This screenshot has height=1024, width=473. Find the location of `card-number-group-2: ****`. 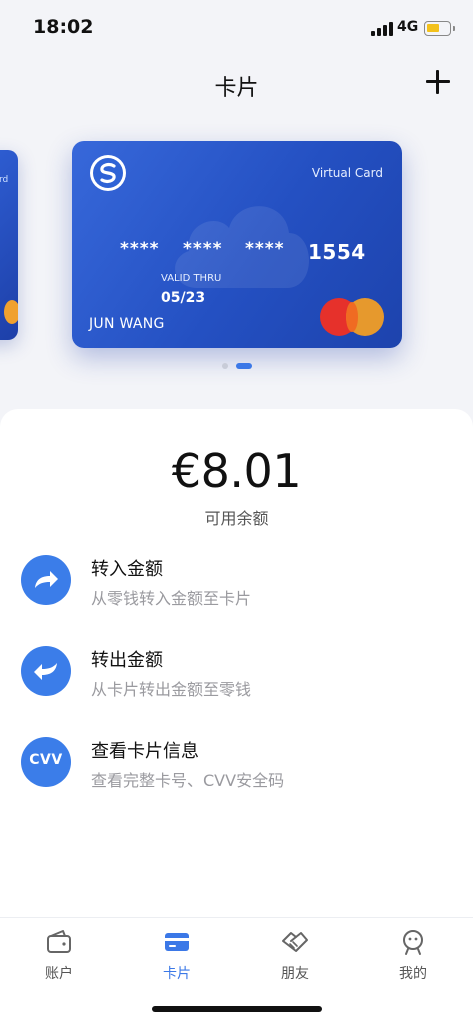

card-number-group-2: **** is located at coordinates (203, 249).